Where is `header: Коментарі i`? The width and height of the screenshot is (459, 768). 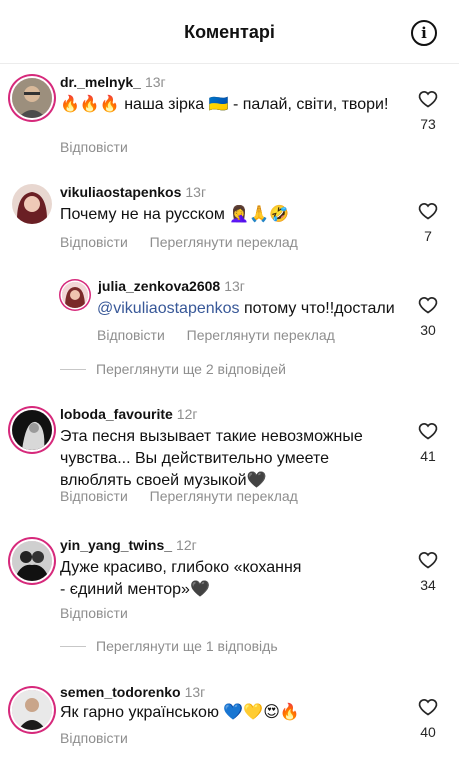 header: Коментарі i is located at coordinates (229, 32).